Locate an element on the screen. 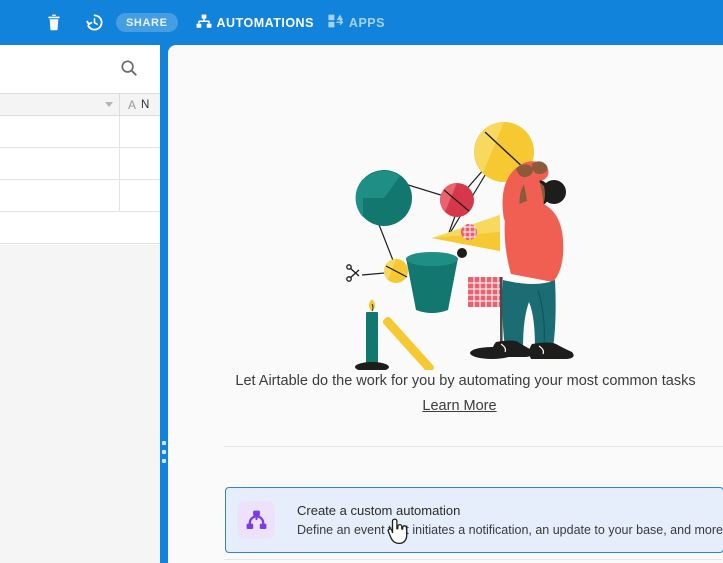  blocks-icon is located at coordinates (336, 22).